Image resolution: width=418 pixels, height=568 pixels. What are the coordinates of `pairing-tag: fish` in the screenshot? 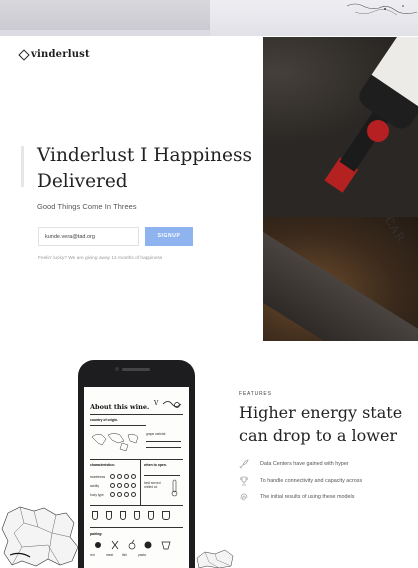 It's located at (124, 555).